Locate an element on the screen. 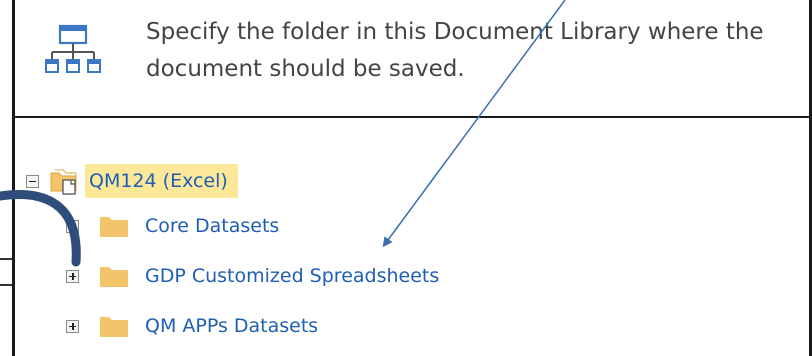 Image resolution: width=812 pixels, height=356 pixels. tree-node-label: QM APPs Datasets is located at coordinates (231, 326).